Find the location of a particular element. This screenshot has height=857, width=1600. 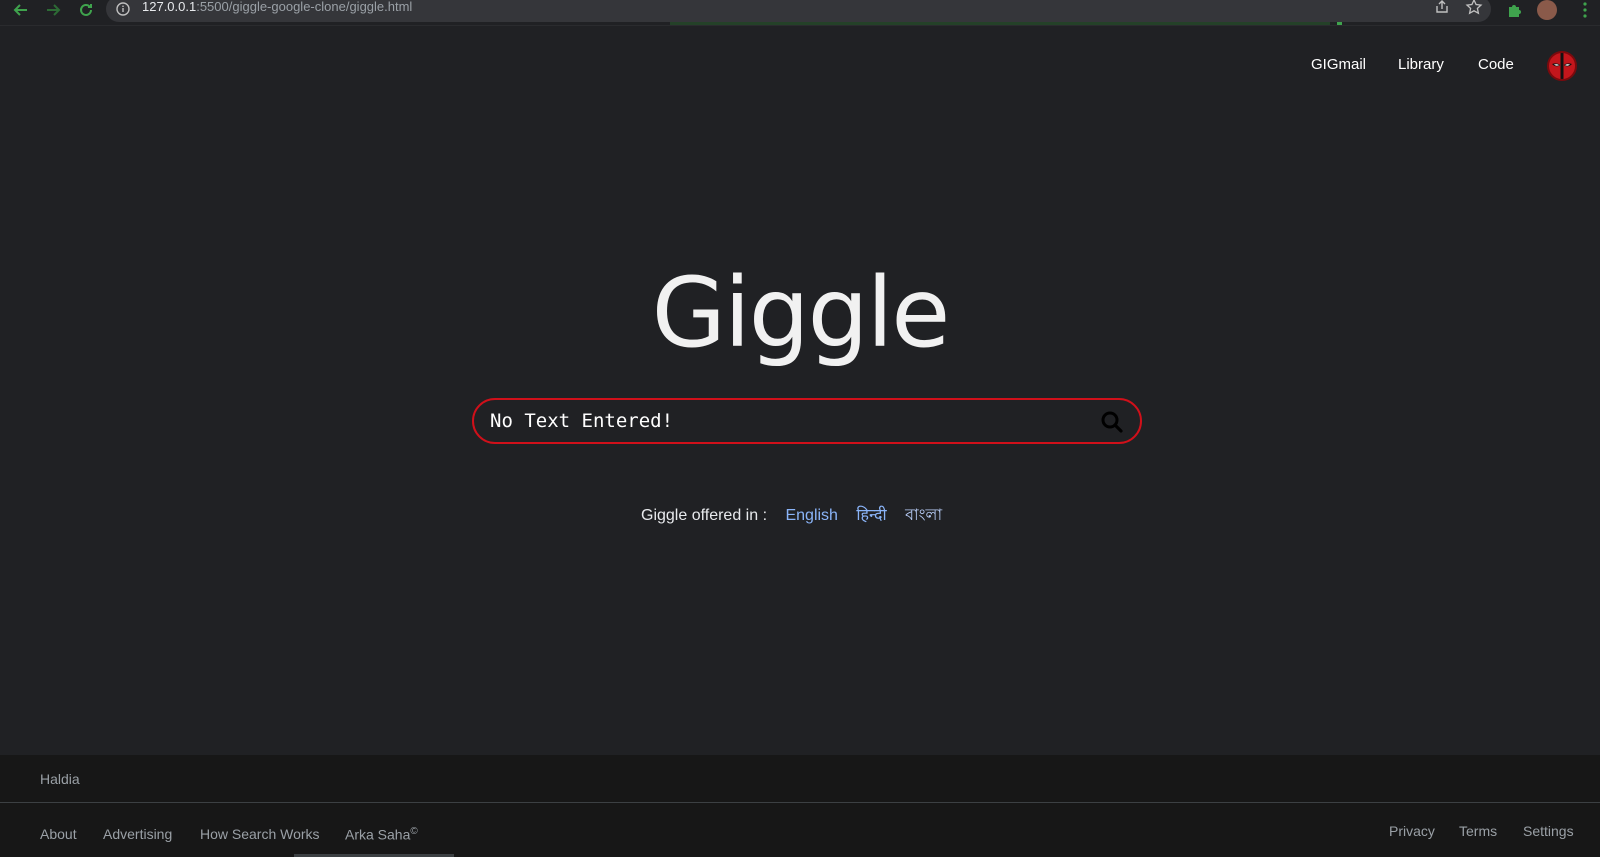

deadpool-mask-icon is located at coordinates (1562, 66).